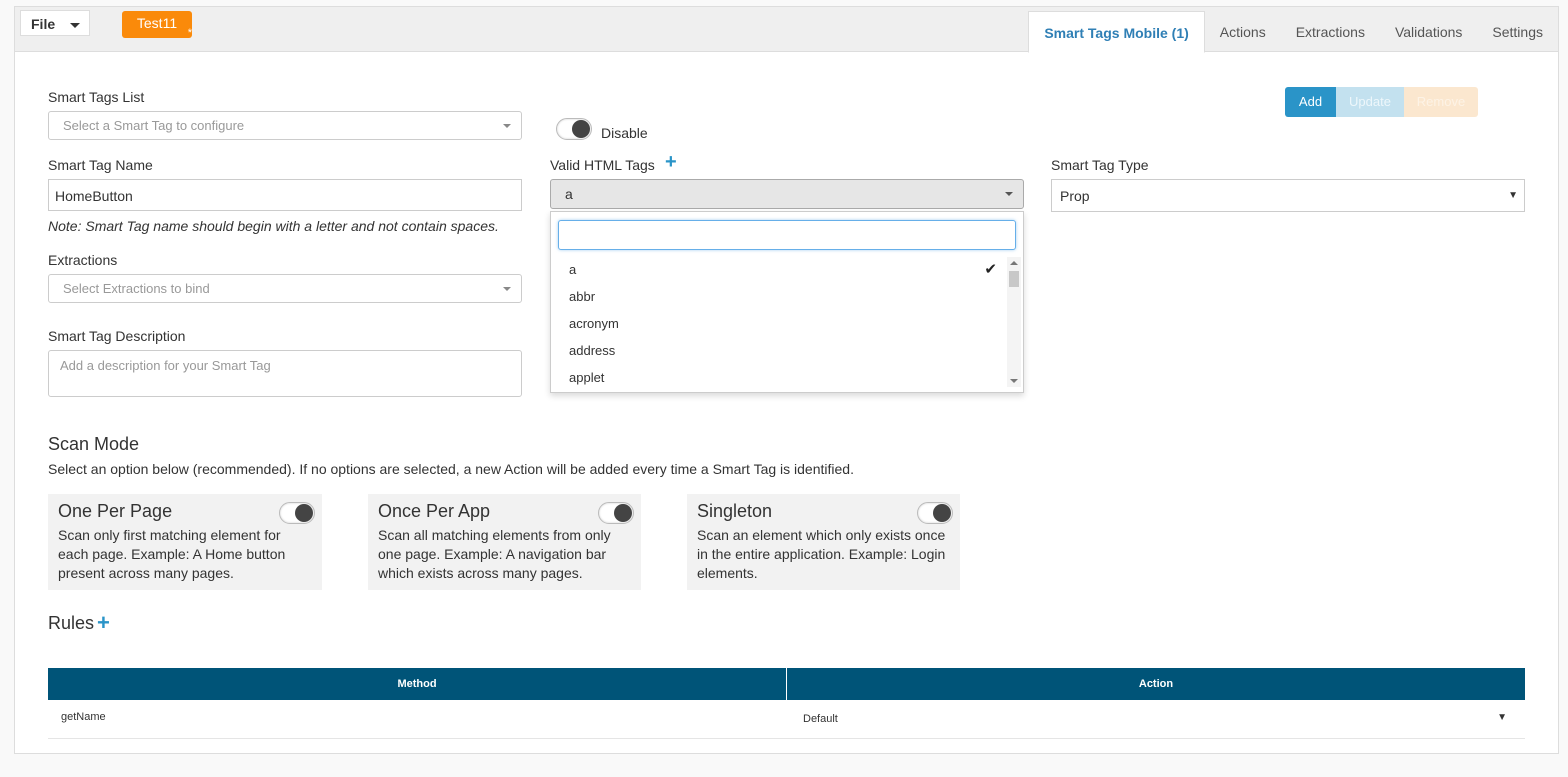 Image resolution: width=1568 pixels, height=777 pixels. Describe the element at coordinates (1014, 322) in the screenshot. I see `dropdown-scrollbar` at that location.